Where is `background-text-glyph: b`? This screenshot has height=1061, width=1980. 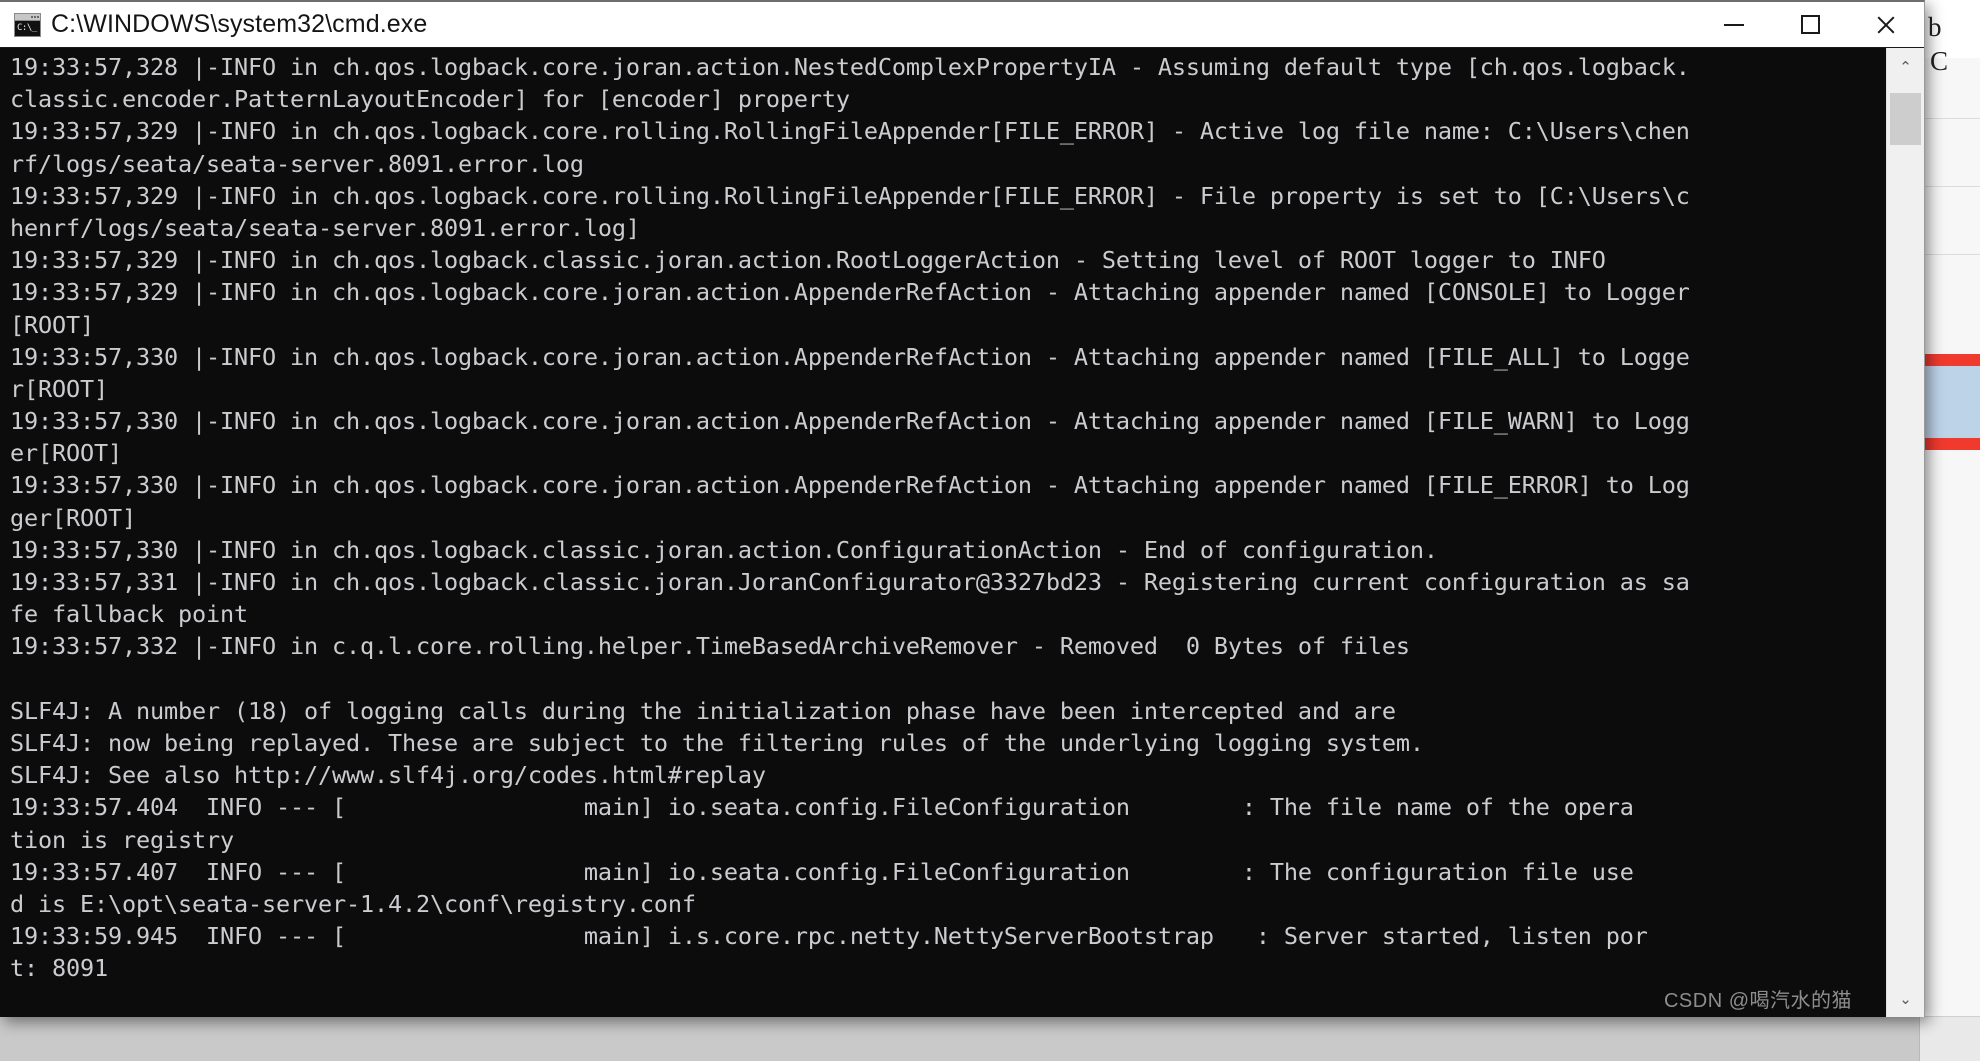
background-text-glyph: b is located at coordinates (1935, 27).